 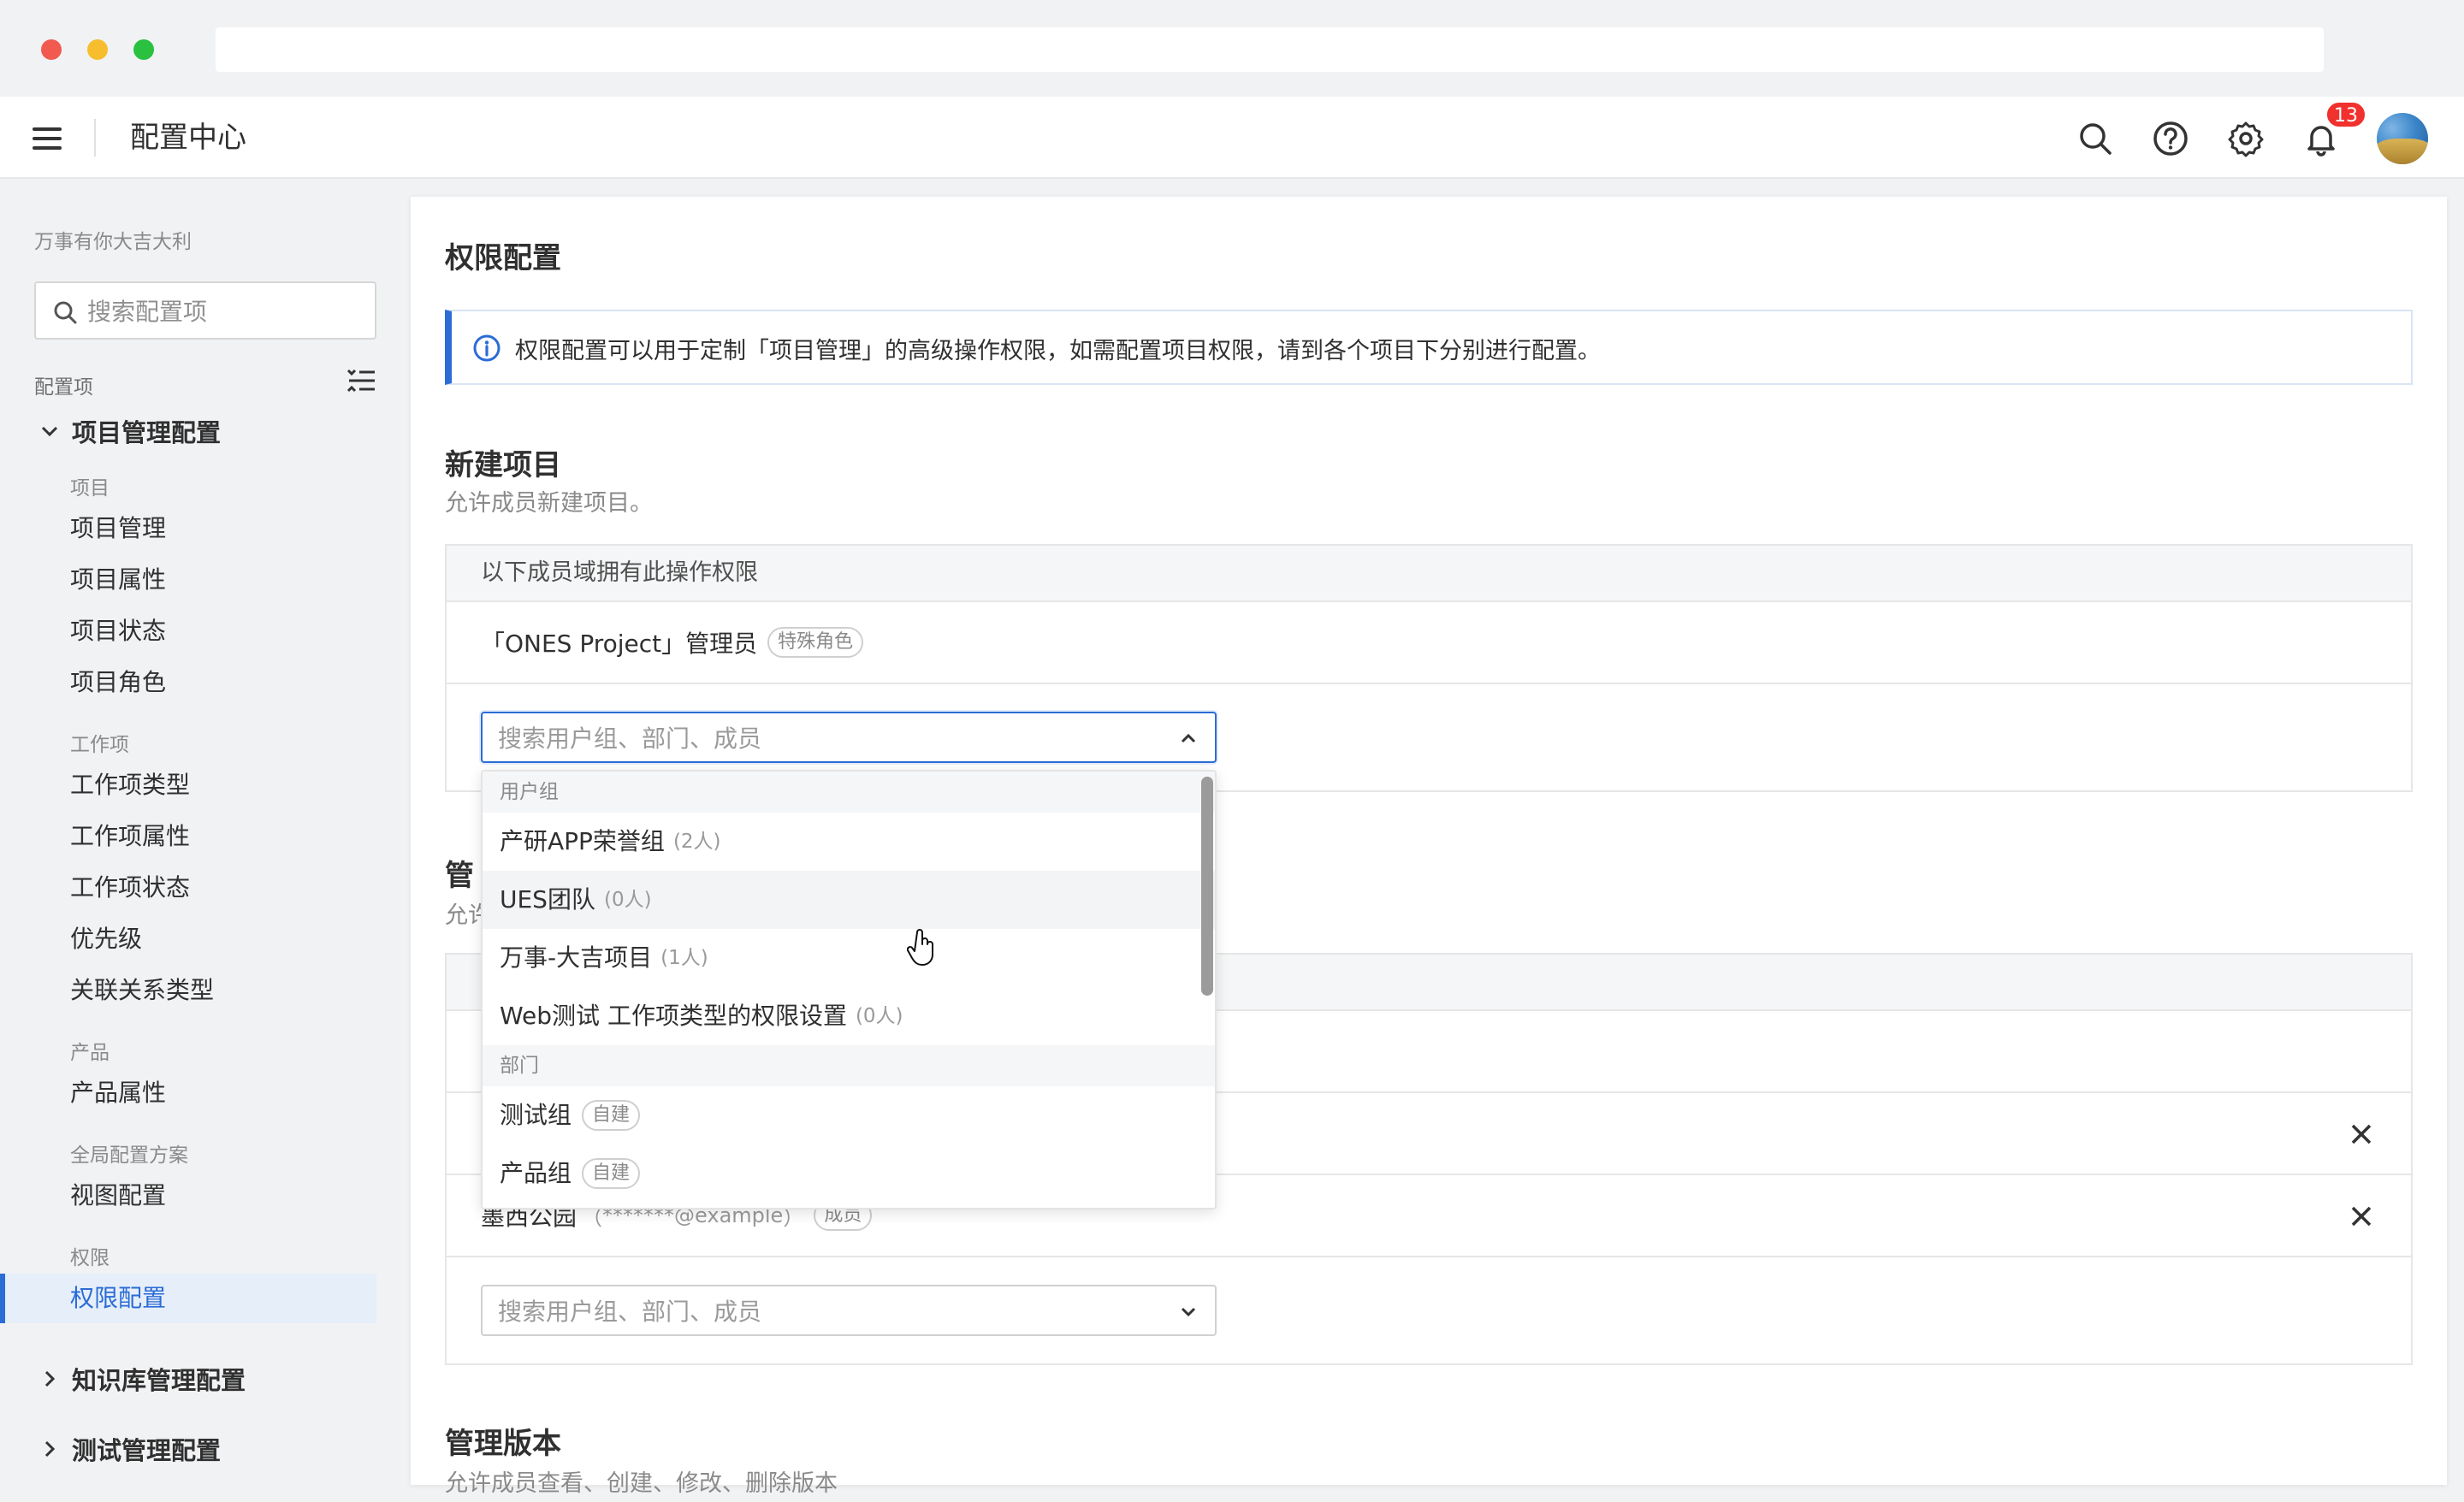 I want to click on section-label-permission: 权限, so click(x=90, y=1258).